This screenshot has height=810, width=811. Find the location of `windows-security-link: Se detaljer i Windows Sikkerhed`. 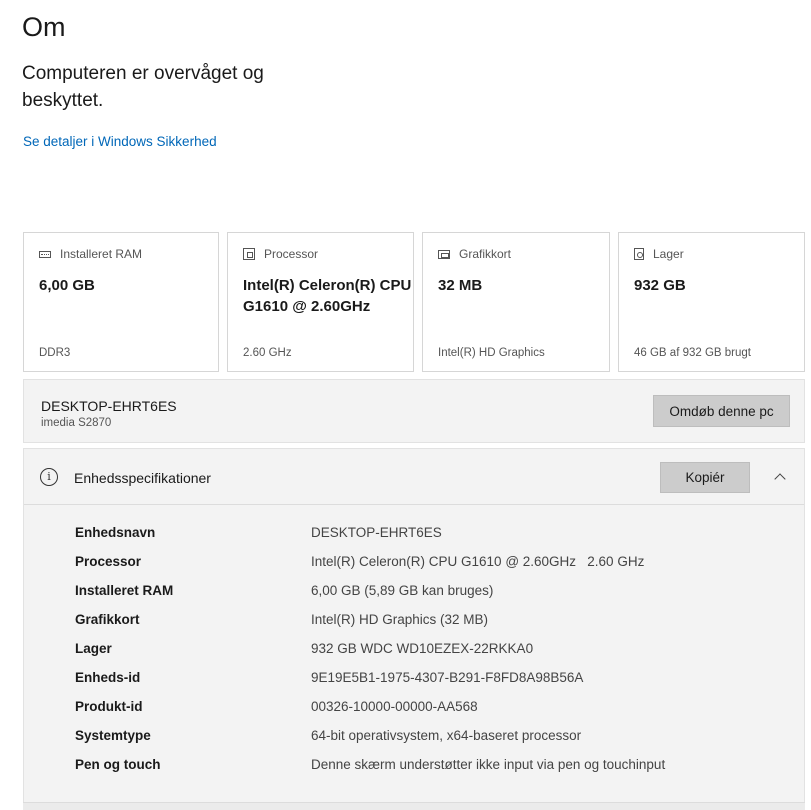

windows-security-link: Se detaljer i Windows Sikkerhed is located at coordinates (120, 141).